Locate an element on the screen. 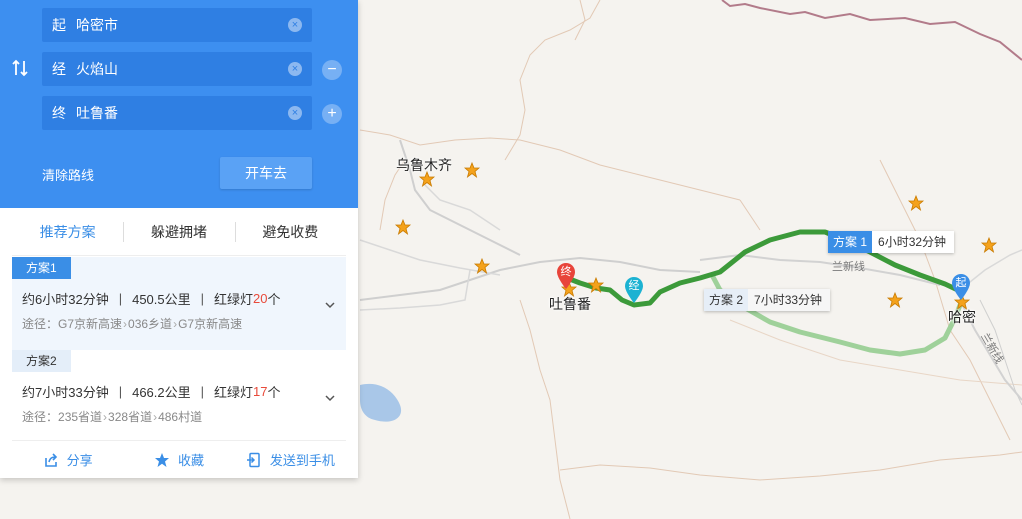 Image resolution: width=1022 pixels, height=519 pixels. map-plan-tag-2: 方案 2 7小时33分钟 is located at coordinates (767, 300).